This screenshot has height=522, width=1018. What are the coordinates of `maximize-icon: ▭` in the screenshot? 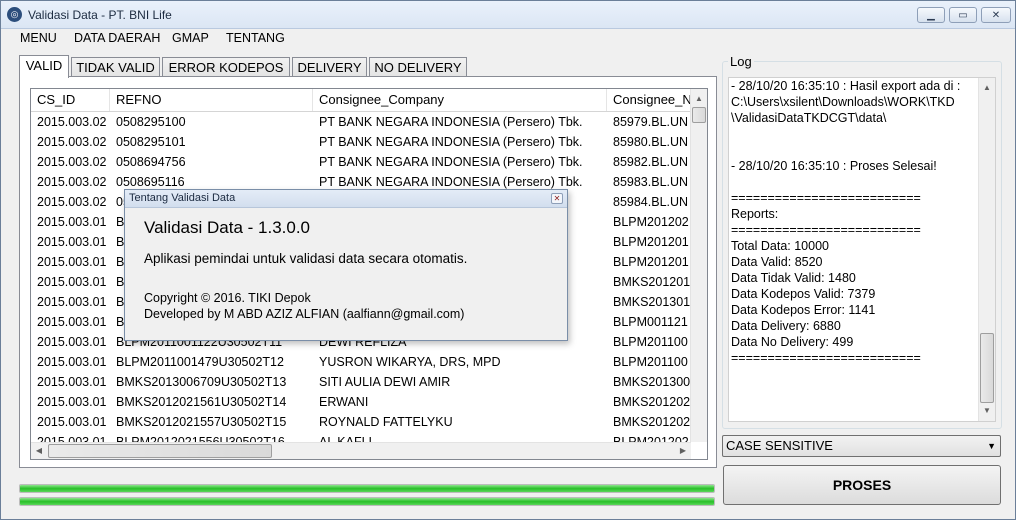 It's located at (963, 15).